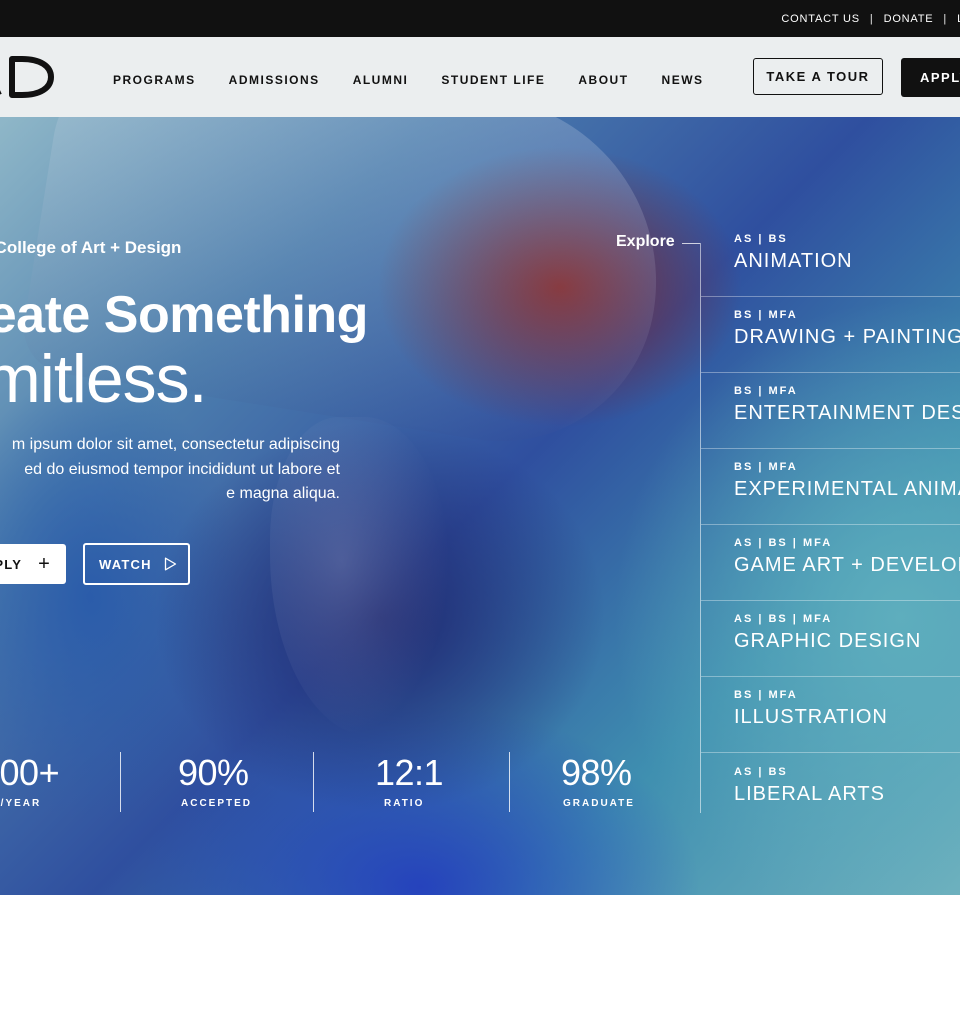  Describe the element at coordinates (154, 80) in the screenshot. I see `nav-programs: PROGRAMS` at that location.